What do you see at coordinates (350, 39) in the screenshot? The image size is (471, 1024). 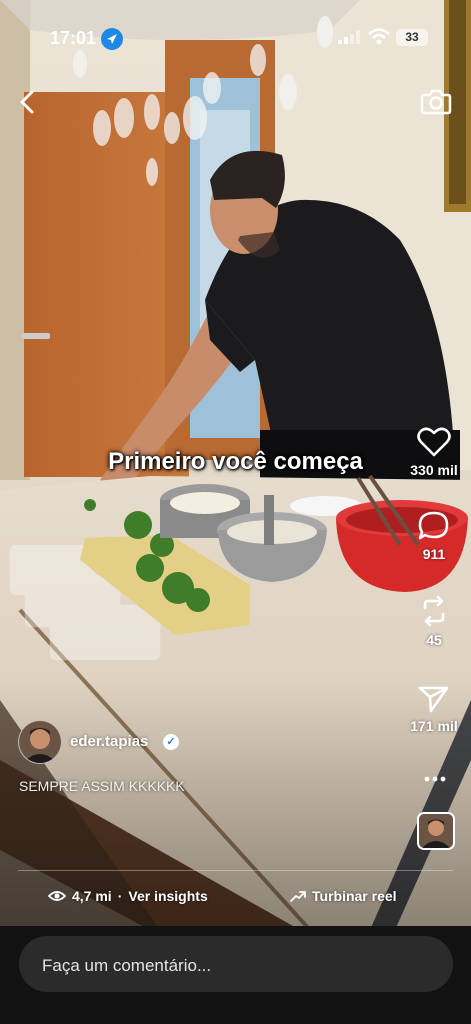 I see `signal-icon` at bounding box center [350, 39].